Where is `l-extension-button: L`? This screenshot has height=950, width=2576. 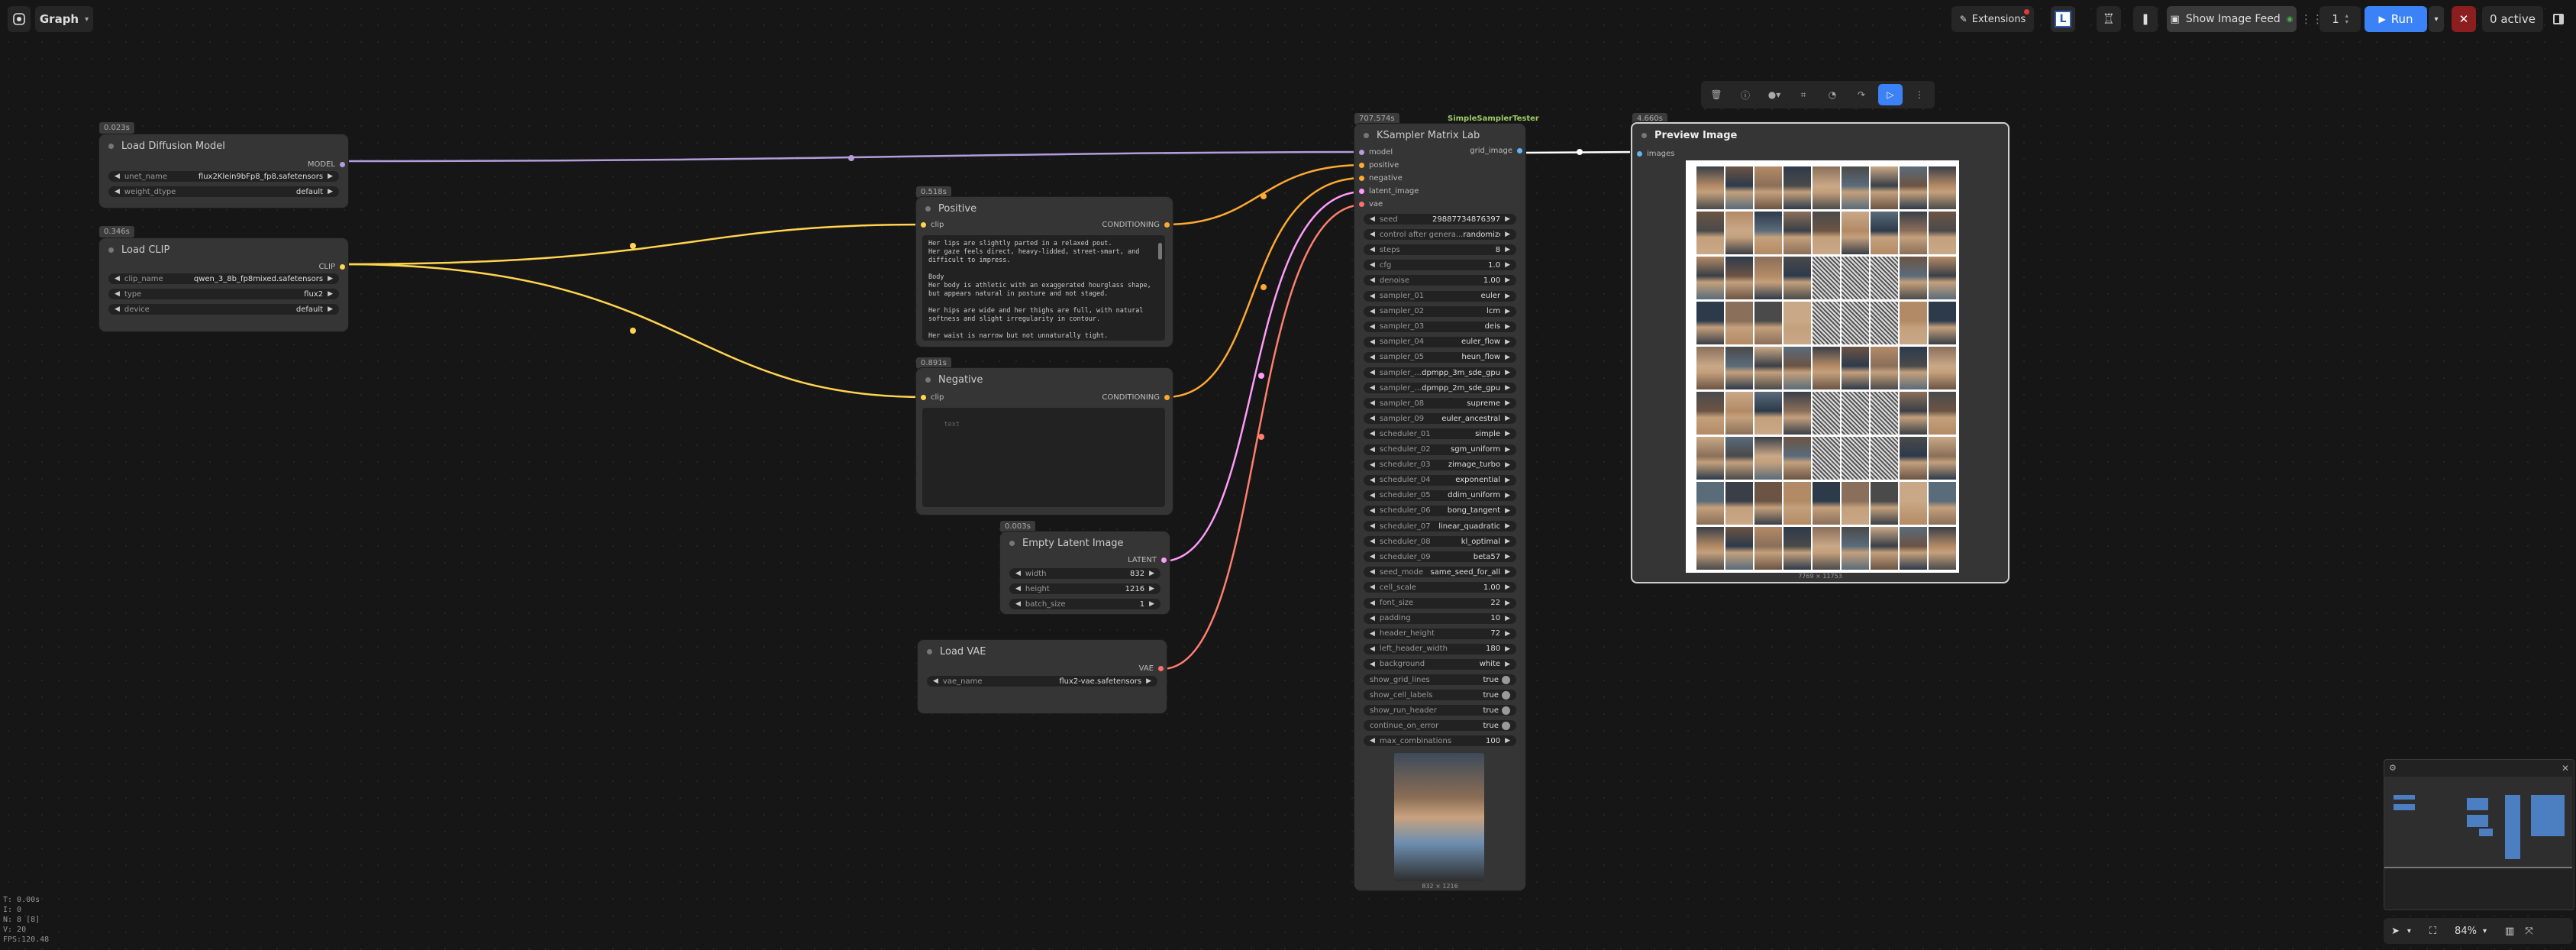 l-extension-button: L is located at coordinates (2063, 19).